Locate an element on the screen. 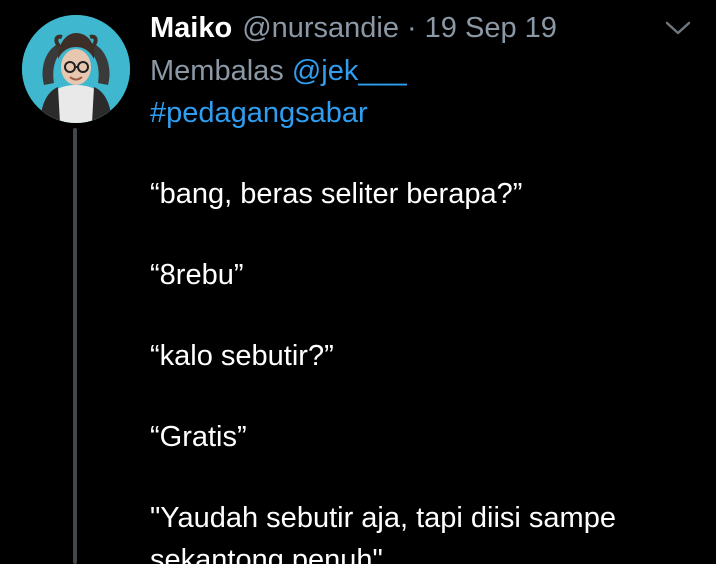  avatar is located at coordinates (76, 69).